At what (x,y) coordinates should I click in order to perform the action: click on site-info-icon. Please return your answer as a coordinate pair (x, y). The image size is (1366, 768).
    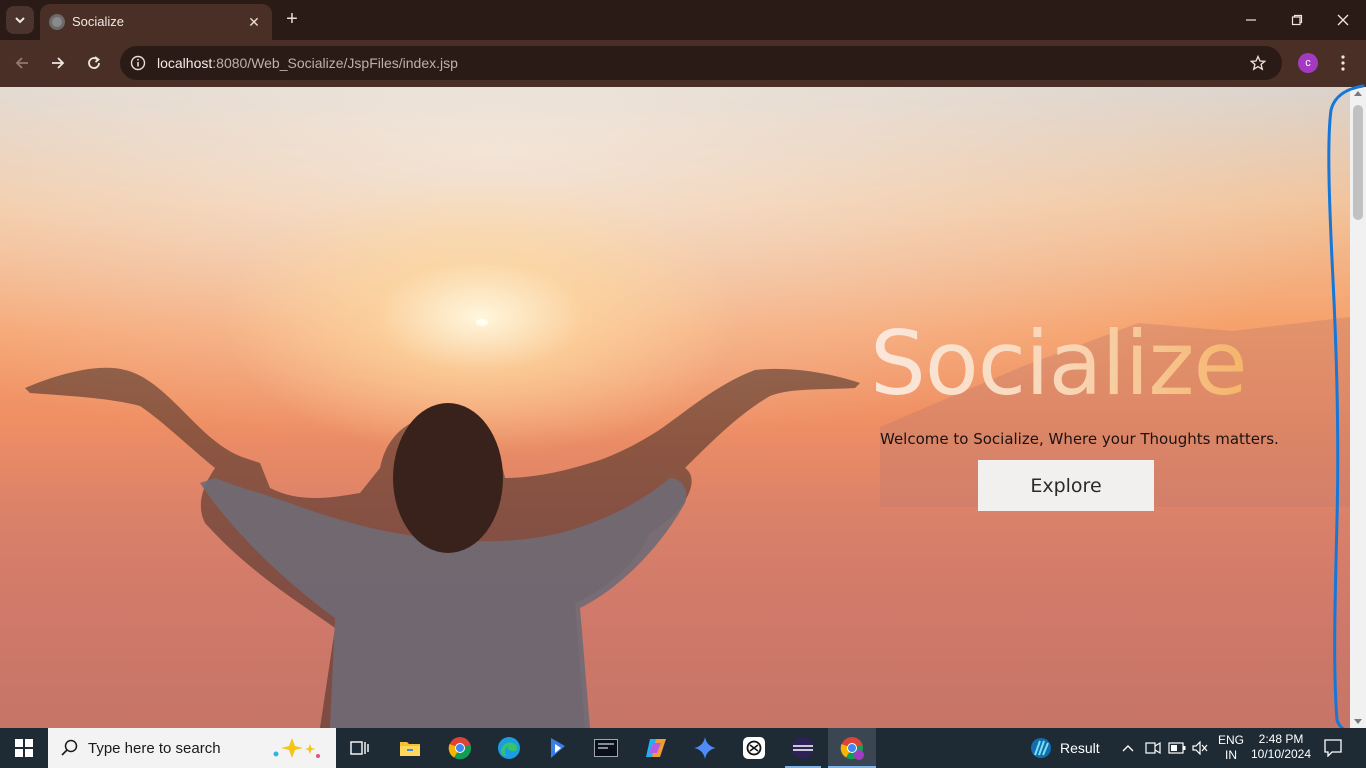
    Looking at the image, I should click on (138, 63).